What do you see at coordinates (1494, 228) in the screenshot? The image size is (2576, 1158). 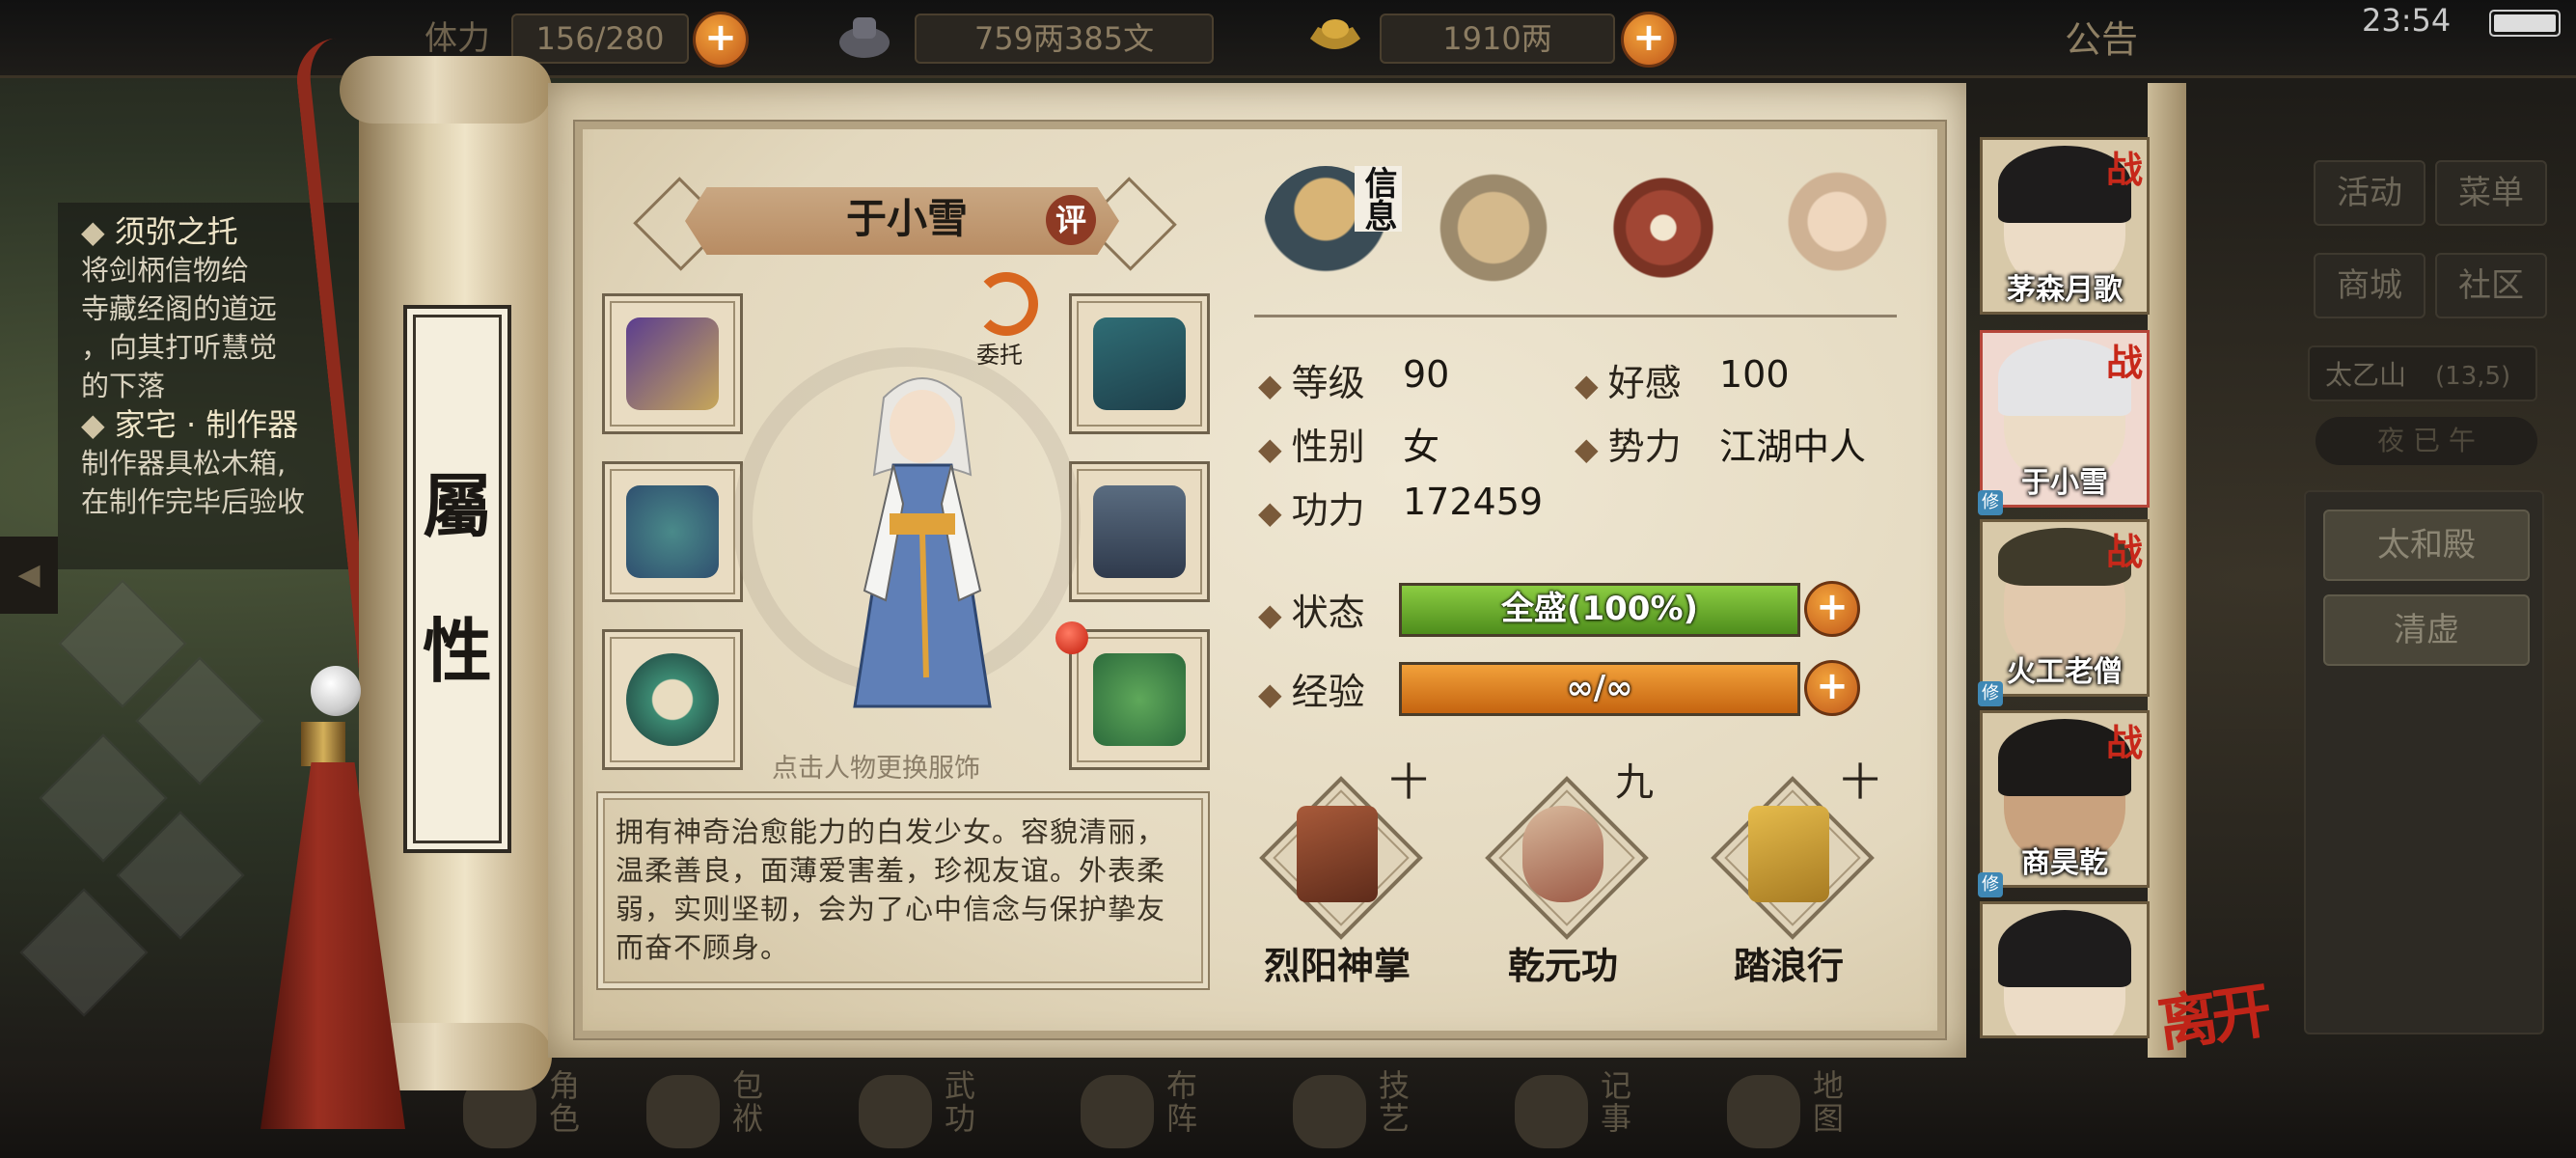 I see `scroll-map-icon` at bounding box center [1494, 228].